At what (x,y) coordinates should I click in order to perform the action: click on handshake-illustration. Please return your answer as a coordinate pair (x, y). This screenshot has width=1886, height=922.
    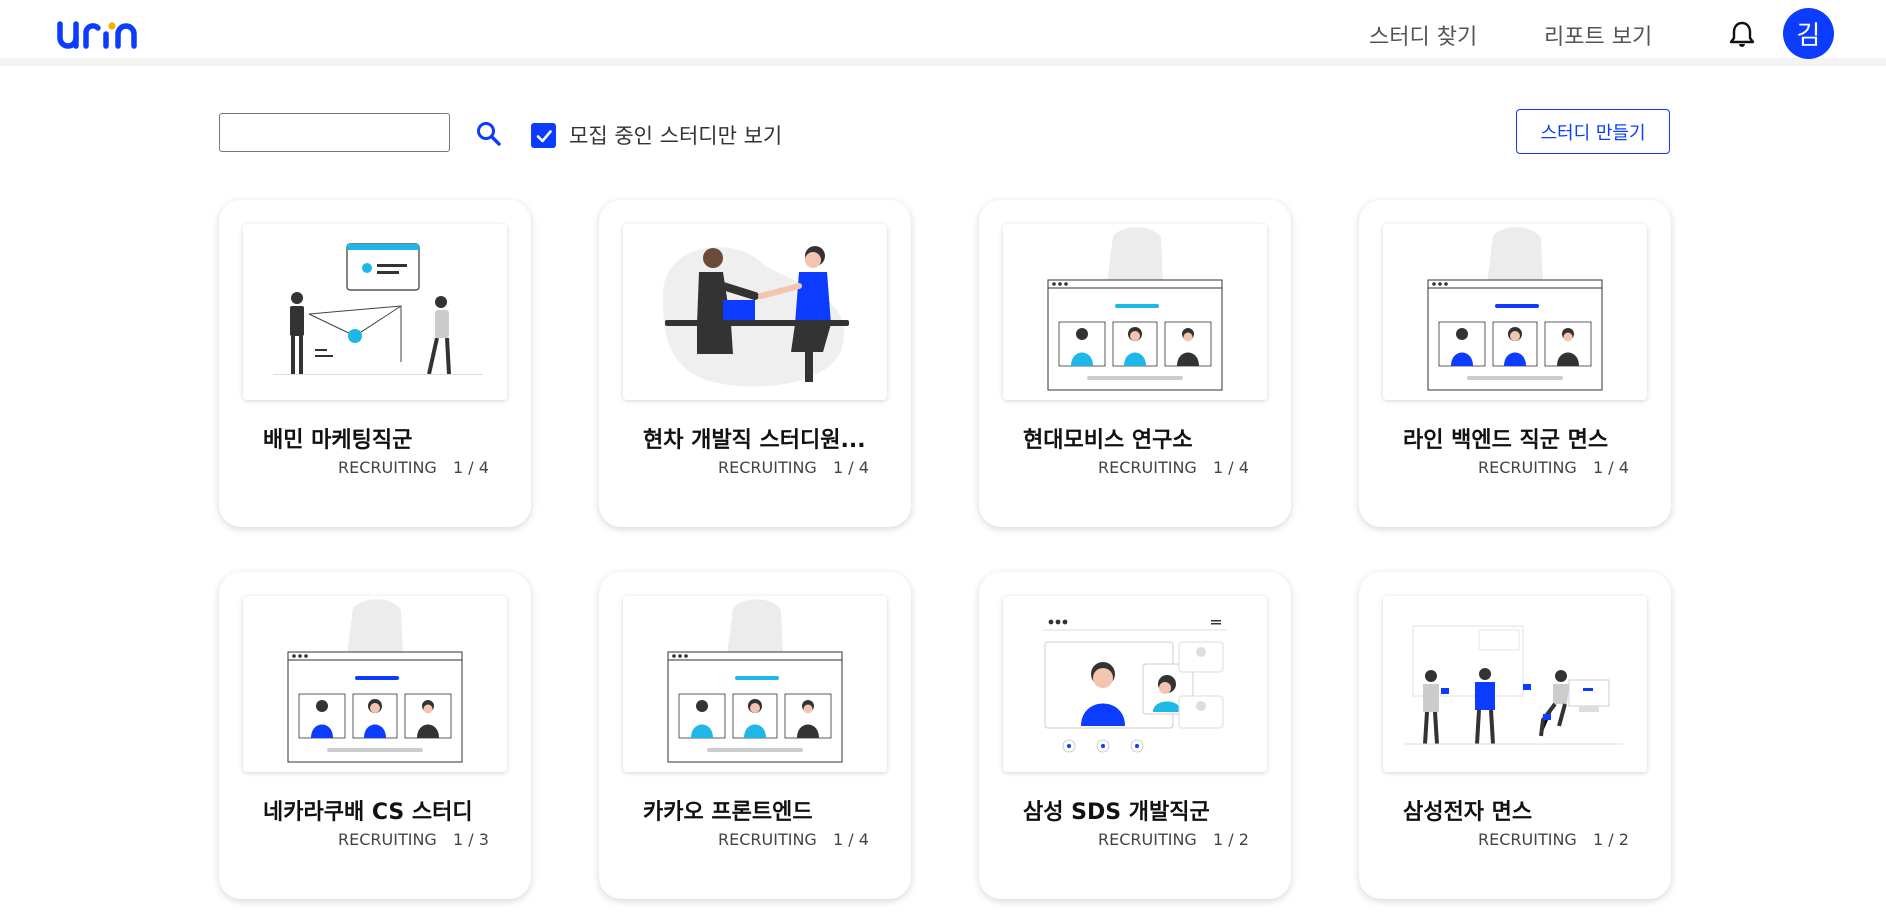
    Looking at the image, I should click on (756, 316).